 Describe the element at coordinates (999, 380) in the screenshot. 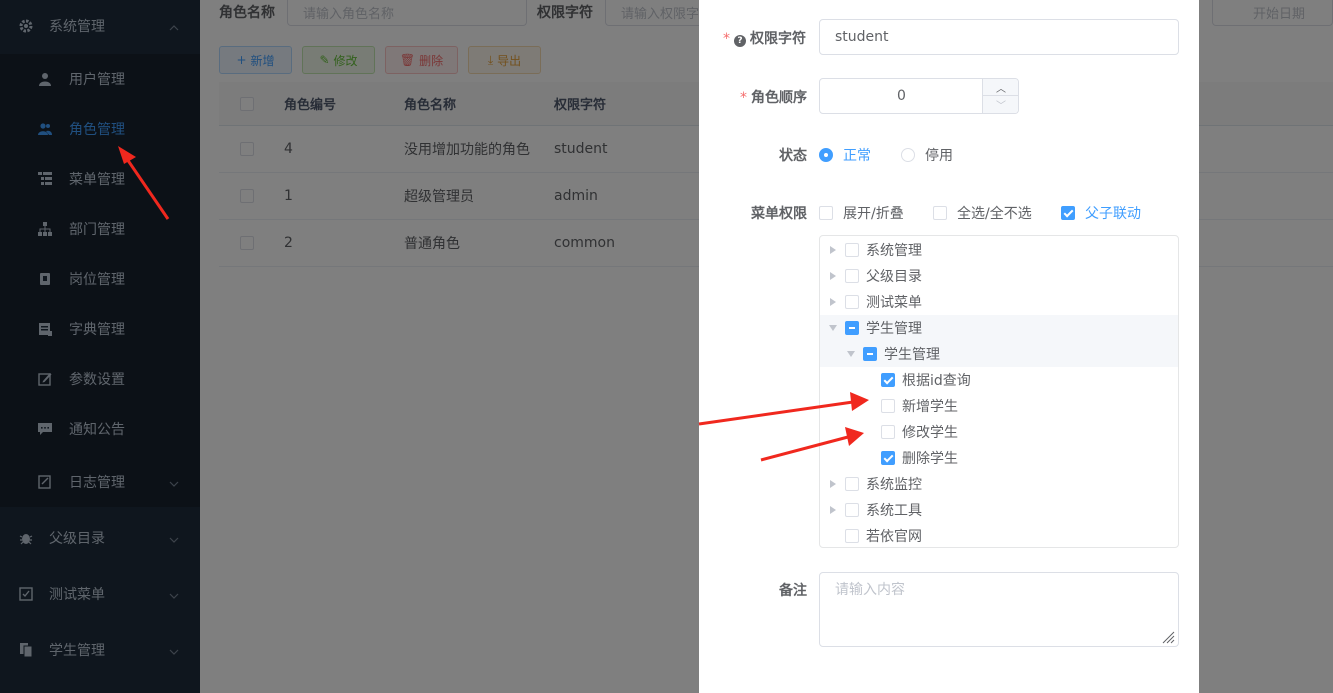

I see `tree-node: 根据id查询` at that location.